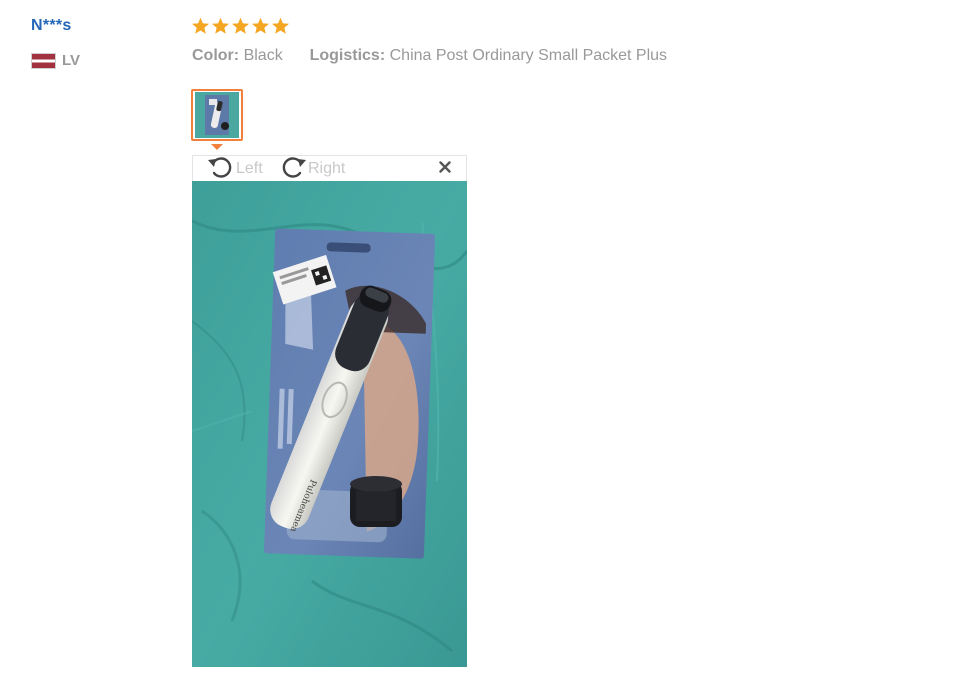 This screenshot has width=959, height=676. Describe the element at coordinates (263, 55) in the screenshot. I see `color-value: Black` at that location.